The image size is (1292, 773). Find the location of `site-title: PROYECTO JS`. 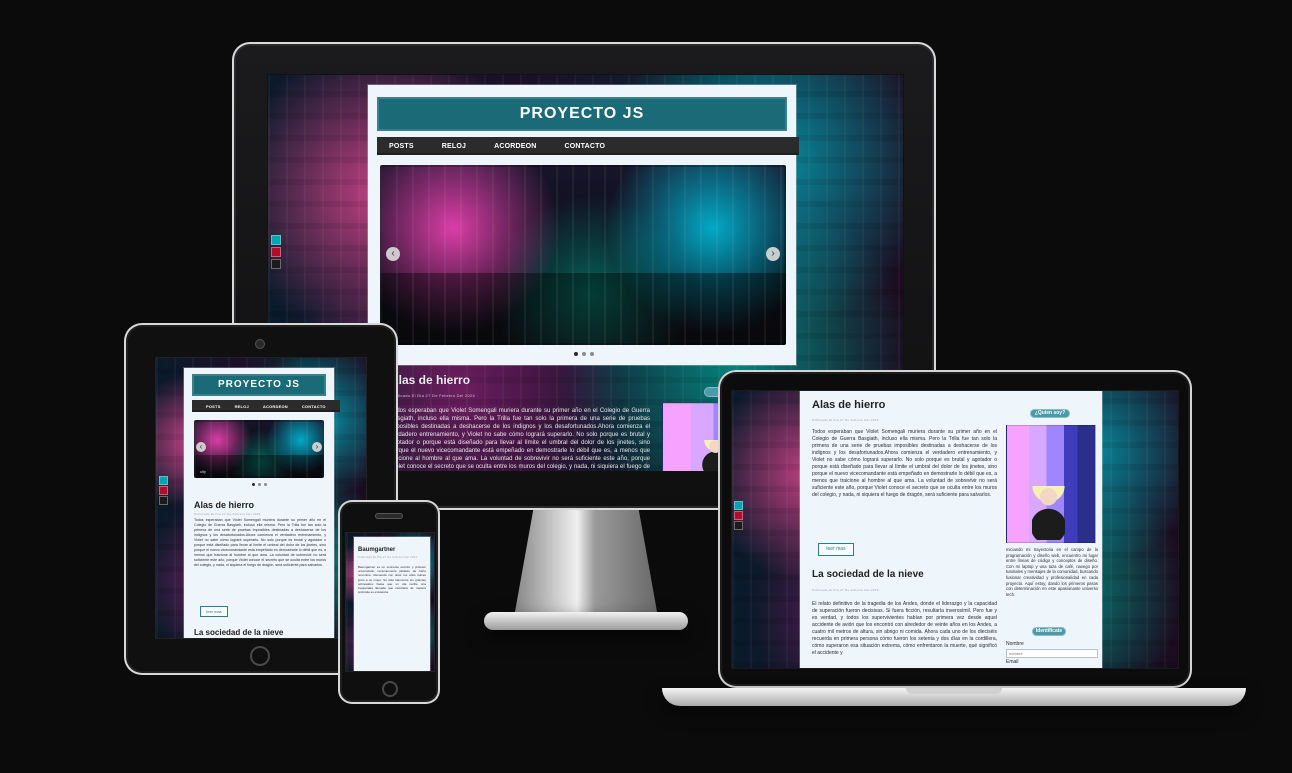

site-title: PROYECTO JS is located at coordinates (582, 113).